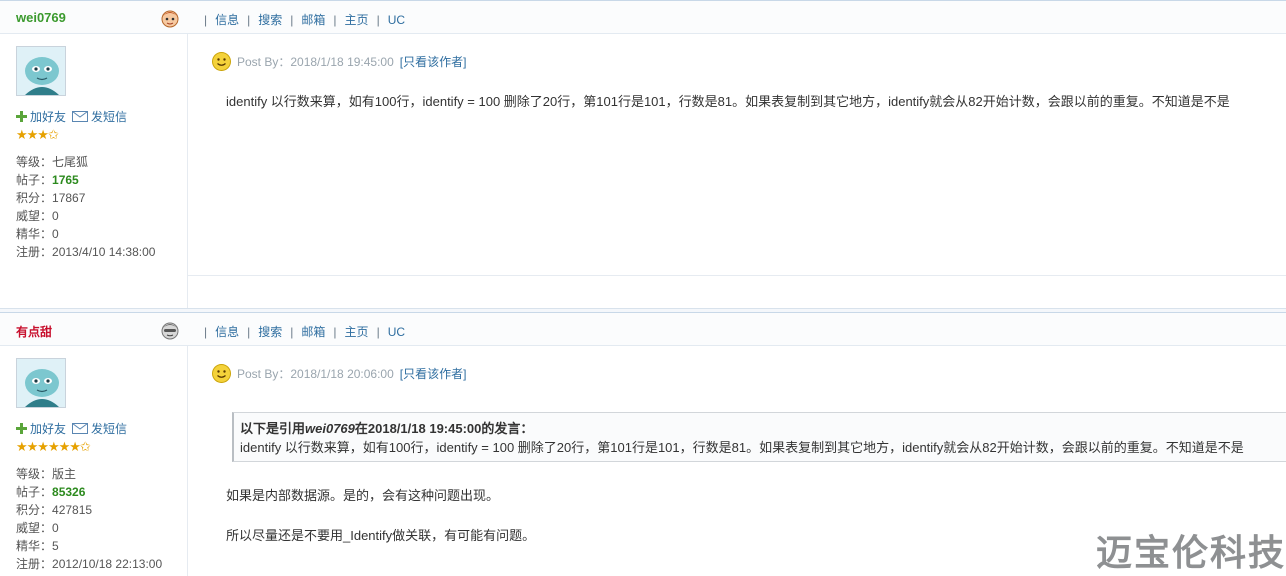 Image resolution: width=1286 pixels, height=576 pixels. What do you see at coordinates (41, 17) in the screenshot?
I see `username: wei0769` at bounding box center [41, 17].